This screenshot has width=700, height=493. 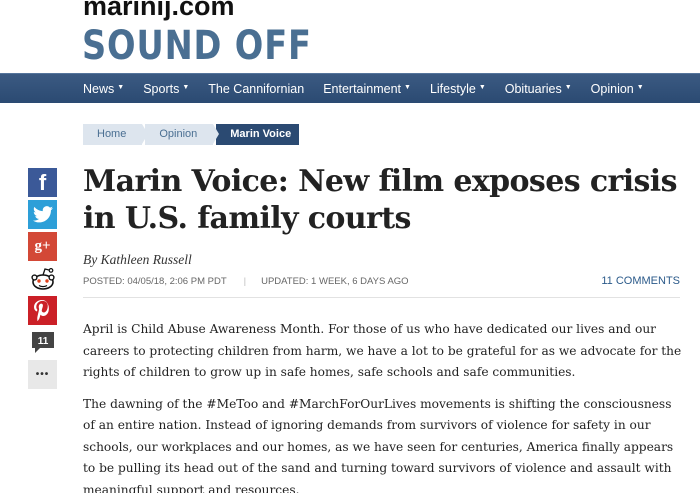 I want to click on comment-count: 11, so click(x=42, y=341).